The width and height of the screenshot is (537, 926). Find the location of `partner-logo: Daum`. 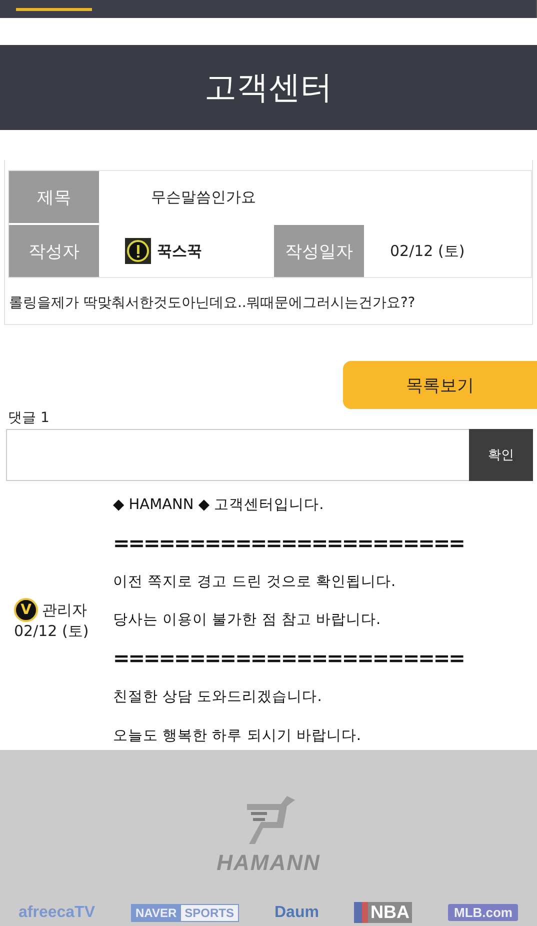

partner-logo: Daum is located at coordinates (296, 913).